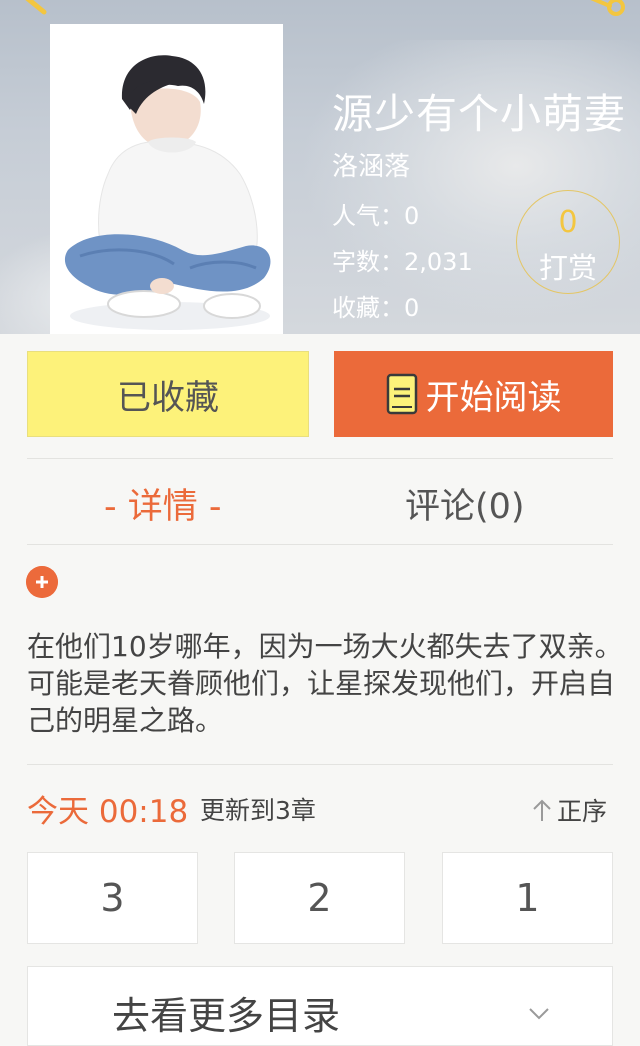 The width and height of the screenshot is (640, 1046). Describe the element at coordinates (567, 268) in the screenshot. I see `tip-label: 打赏` at that location.